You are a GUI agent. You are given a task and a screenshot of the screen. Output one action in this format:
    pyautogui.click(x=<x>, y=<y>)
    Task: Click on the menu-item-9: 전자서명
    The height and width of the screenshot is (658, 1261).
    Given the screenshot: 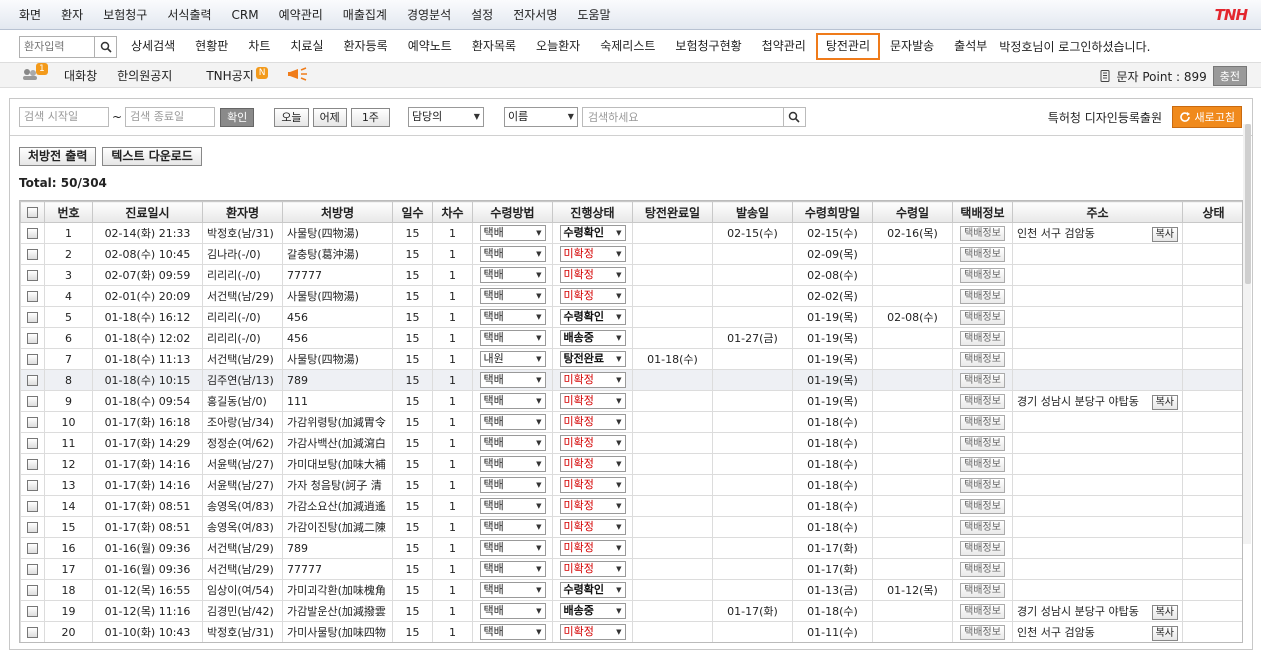 What is the action you would take?
    pyautogui.click(x=535, y=15)
    